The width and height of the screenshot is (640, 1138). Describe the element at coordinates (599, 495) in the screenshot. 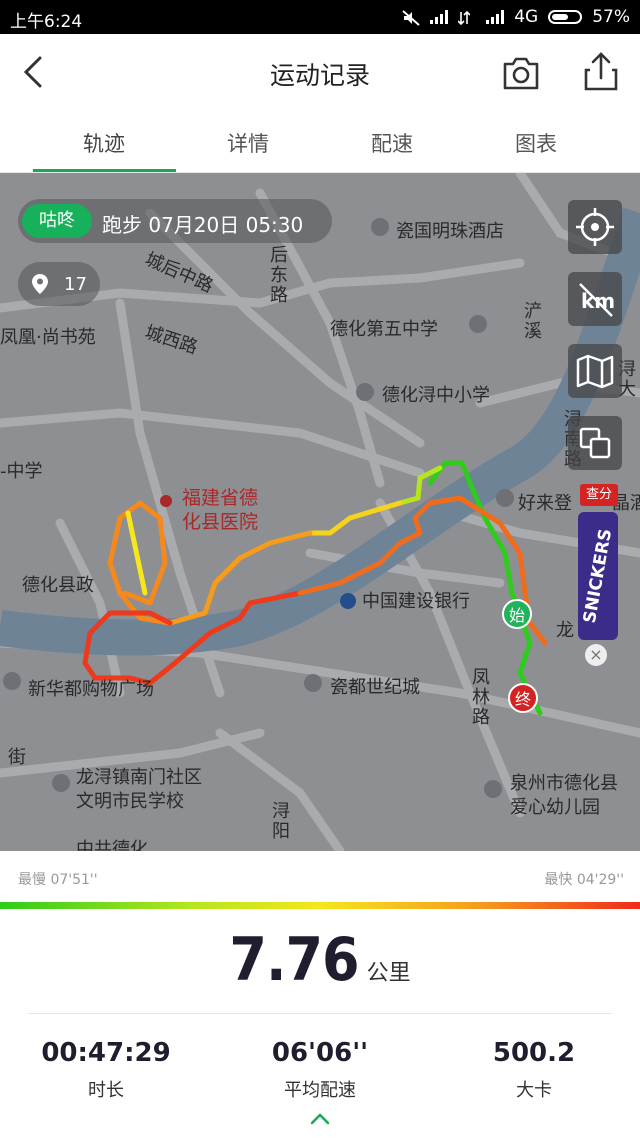

I see `ad-tag: 查分` at that location.